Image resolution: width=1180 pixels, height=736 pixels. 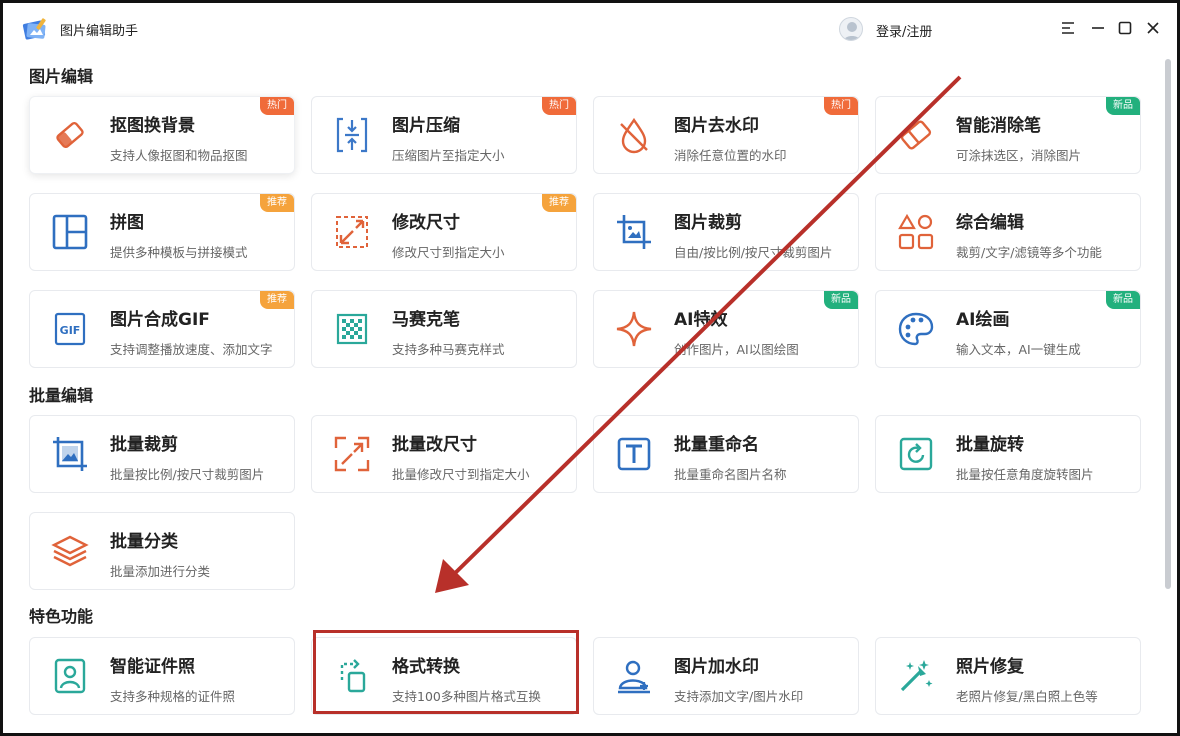 I want to click on tool-card-id-photo: 智能证件照 支持多种规格的证件照, so click(x=162, y=676).